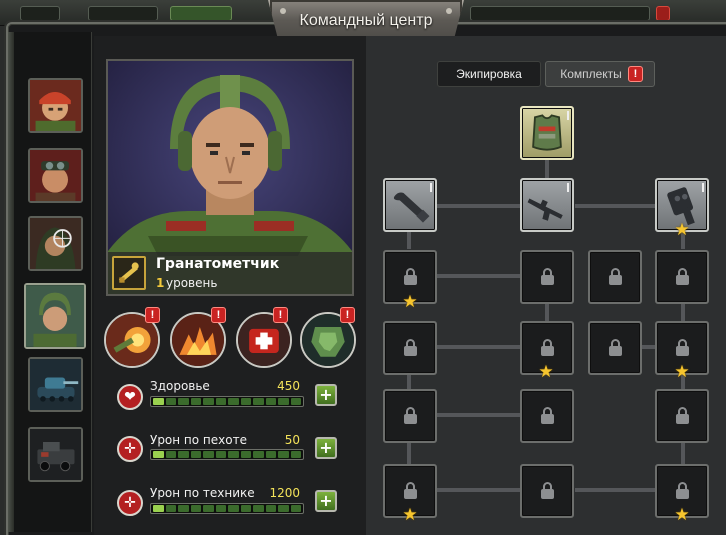 The image size is (726, 535). I want to click on stat-bar-health, so click(227, 401).